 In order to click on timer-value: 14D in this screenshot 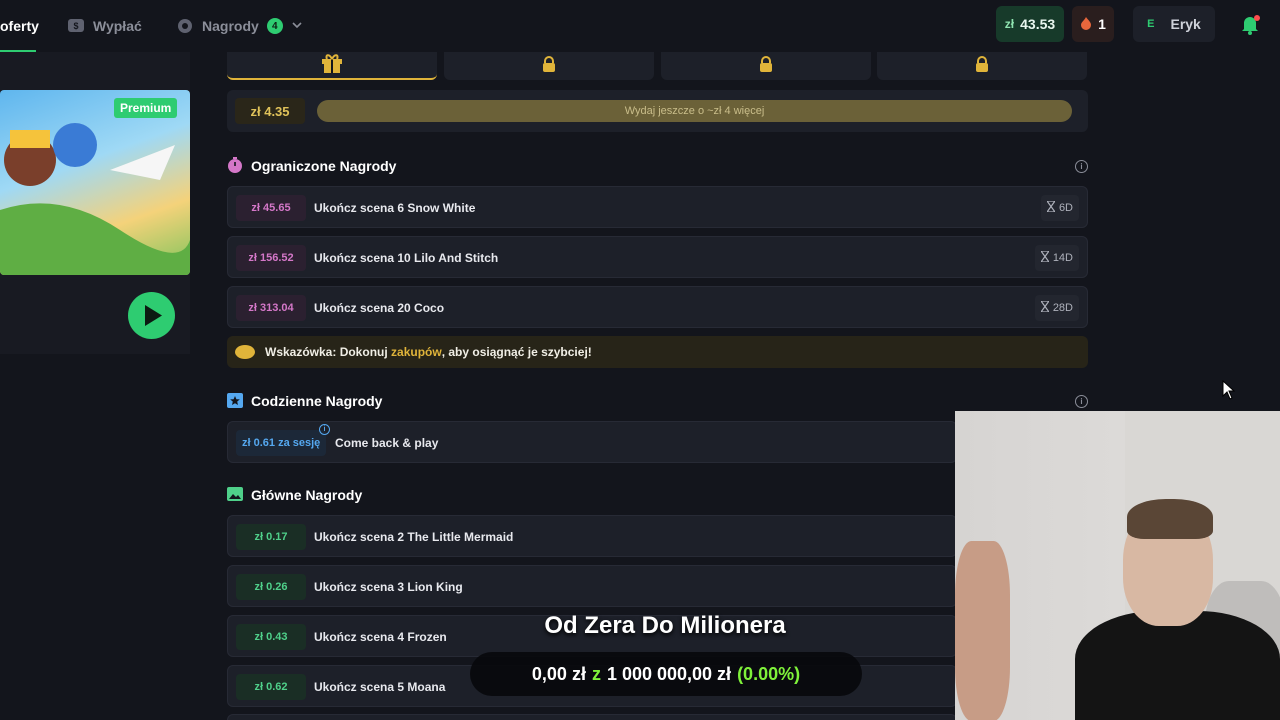, I will do `click(1062, 258)`.